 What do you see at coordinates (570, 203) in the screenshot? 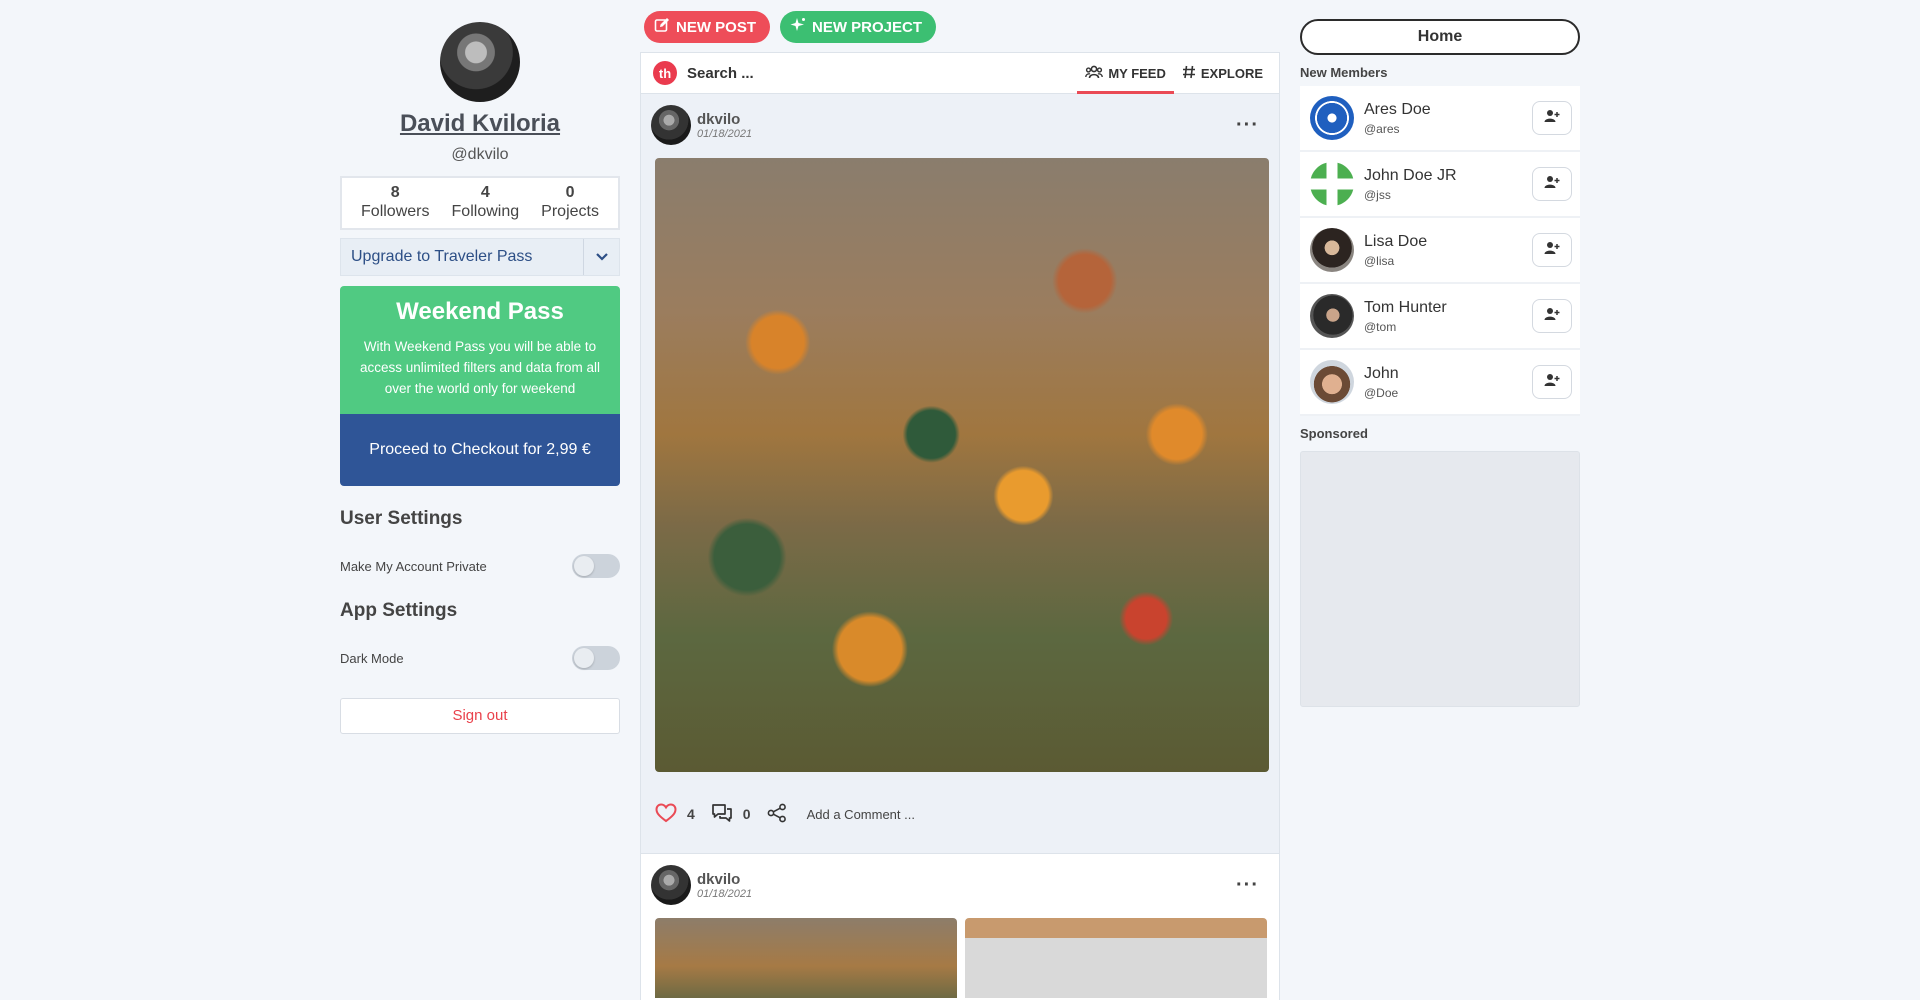
I see `stat-projects: 0 Projects` at bounding box center [570, 203].